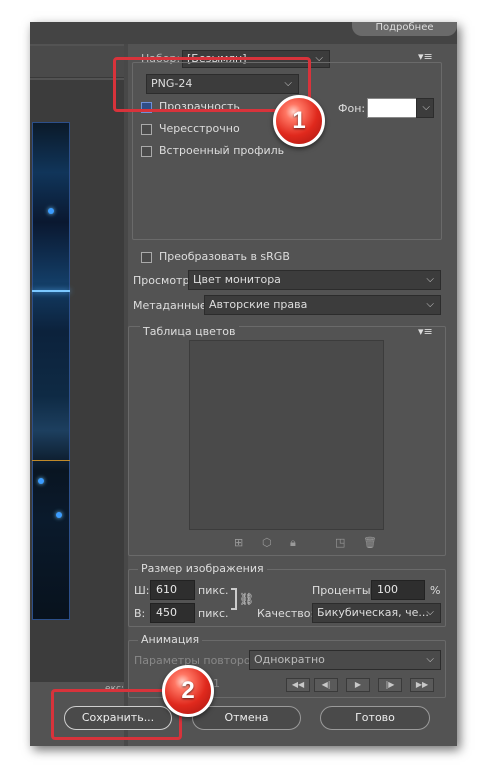 The image size is (489, 774). What do you see at coordinates (425, 331) in the screenshot?
I see `color-table-menu-icon: ▾≡` at bounding box center [425, 331].